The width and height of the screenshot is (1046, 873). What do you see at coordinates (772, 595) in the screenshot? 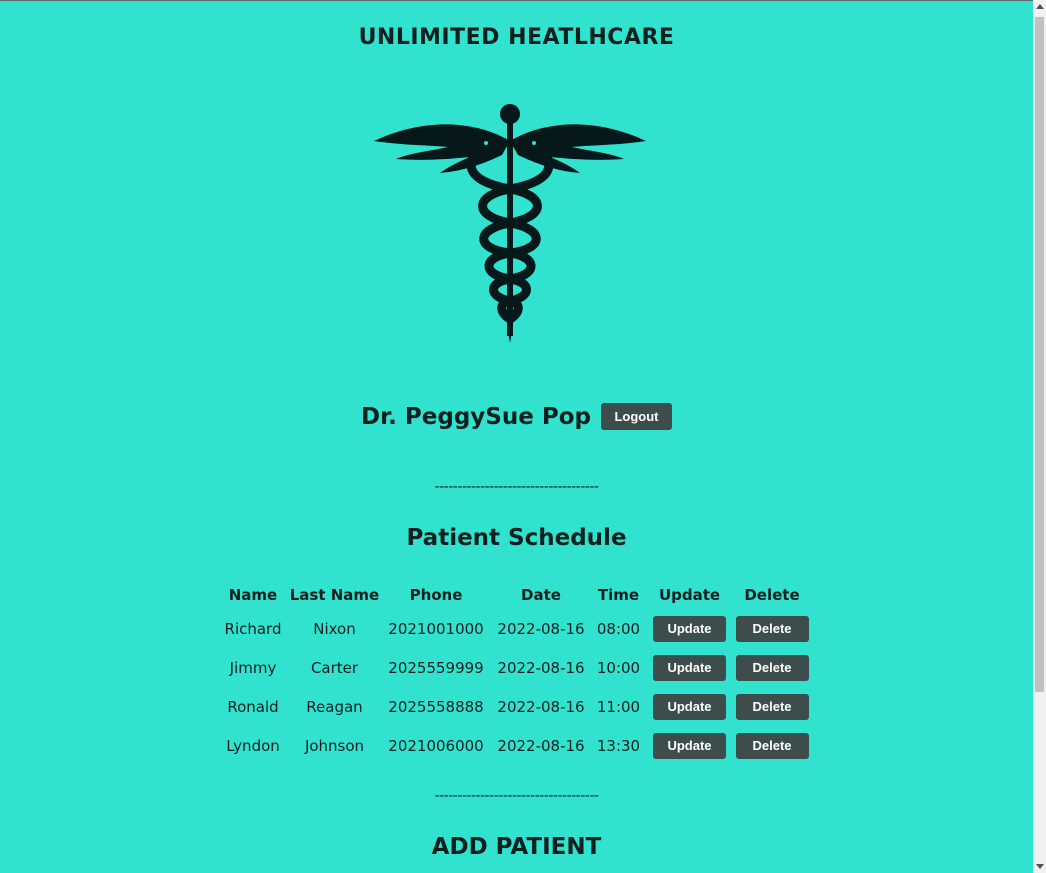
I see `column-header-delete: Delete` at bounding box center [772, 595].